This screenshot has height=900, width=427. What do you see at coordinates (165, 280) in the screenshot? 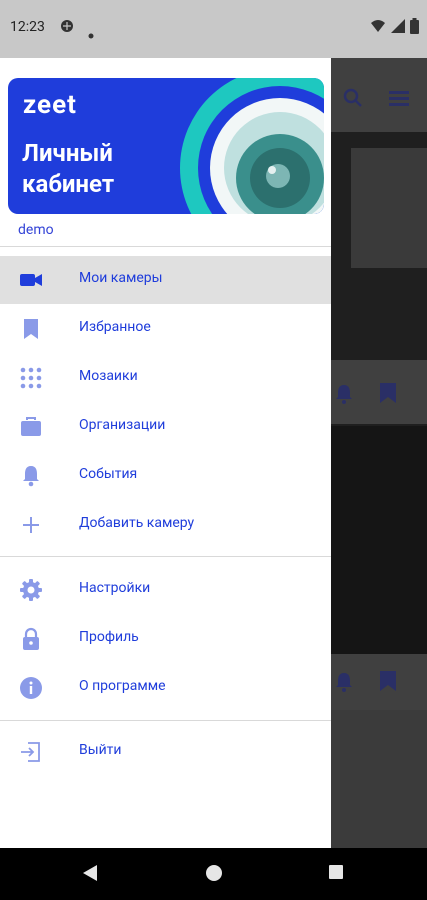
I see `menu-item-my-cameras: Мои камеры` at bounding box center [165, 280].